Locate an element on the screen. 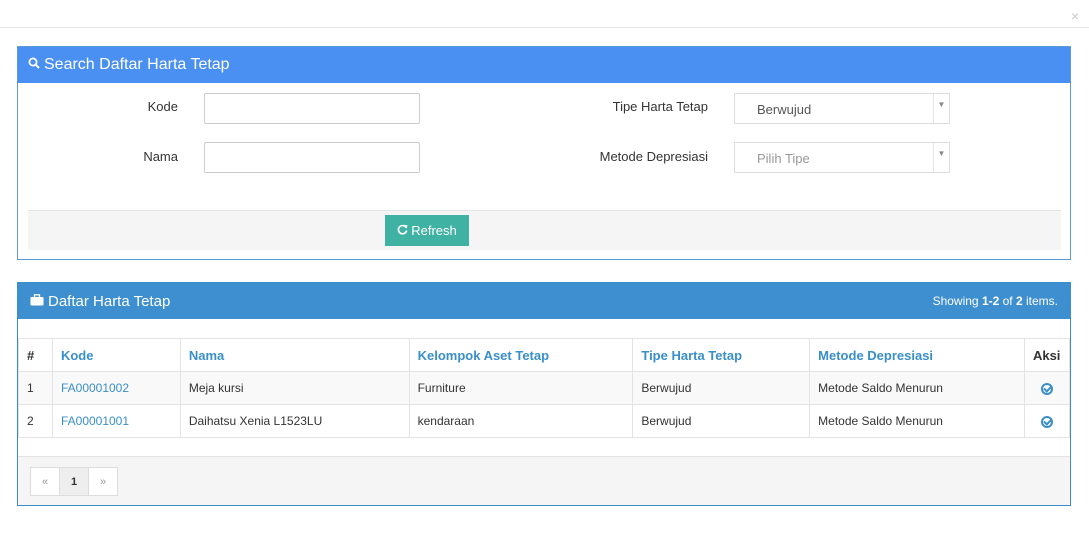 The width and height of the screenshot is (1089, 542). column-header-kelompok: Kelompok Aset Tetap is located at coordinates (521, 355).